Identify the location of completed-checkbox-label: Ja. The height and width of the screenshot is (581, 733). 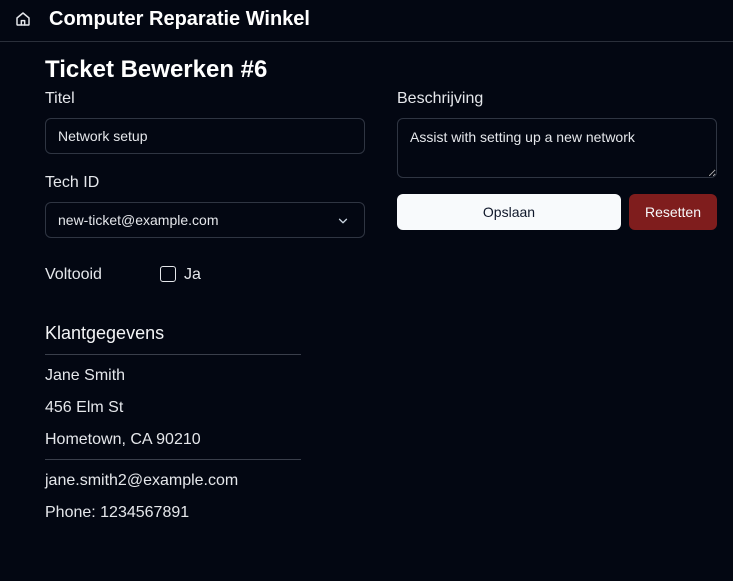
(192, 275).